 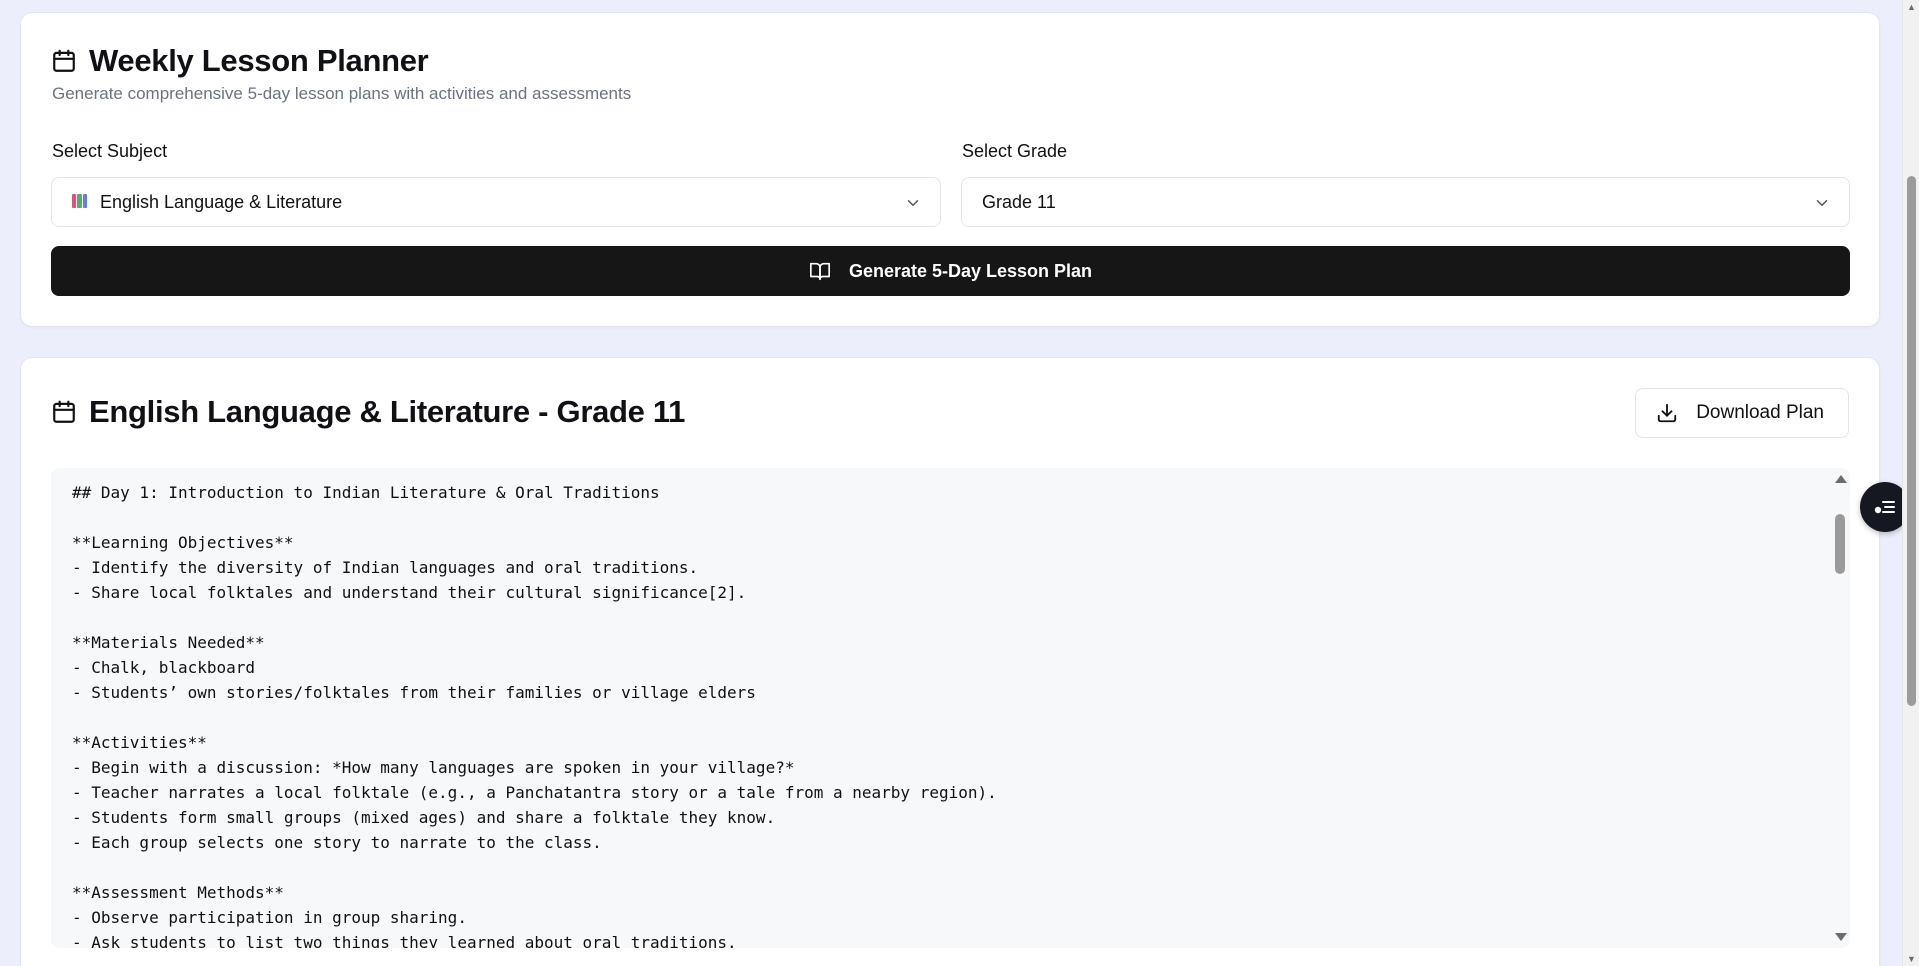 I want to click on books-icon, so click(x=80, y=202).